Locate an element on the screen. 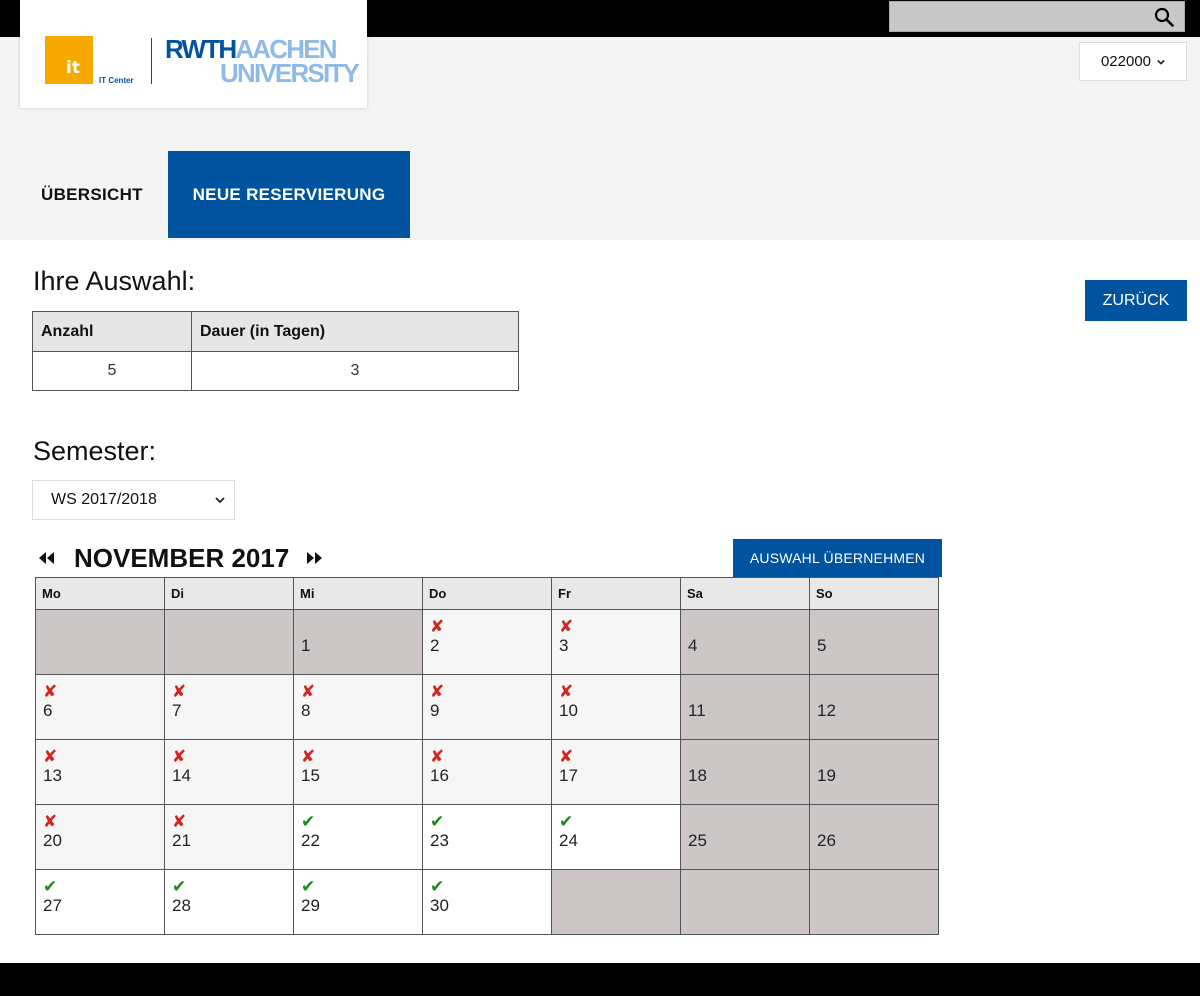 Image resolution: width=1200 pixels, height=996 pixels. calendar-day-cell: ✘ 3 is located at coordinates (616, 642).